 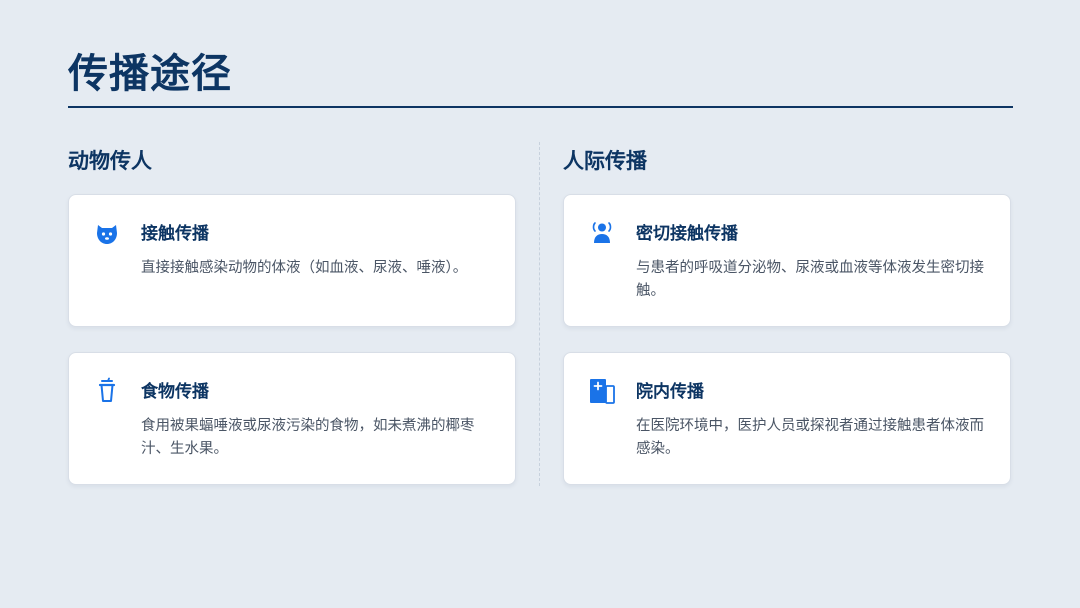 I want to click on card-title: 接触传播, so click(x=175, y=234).